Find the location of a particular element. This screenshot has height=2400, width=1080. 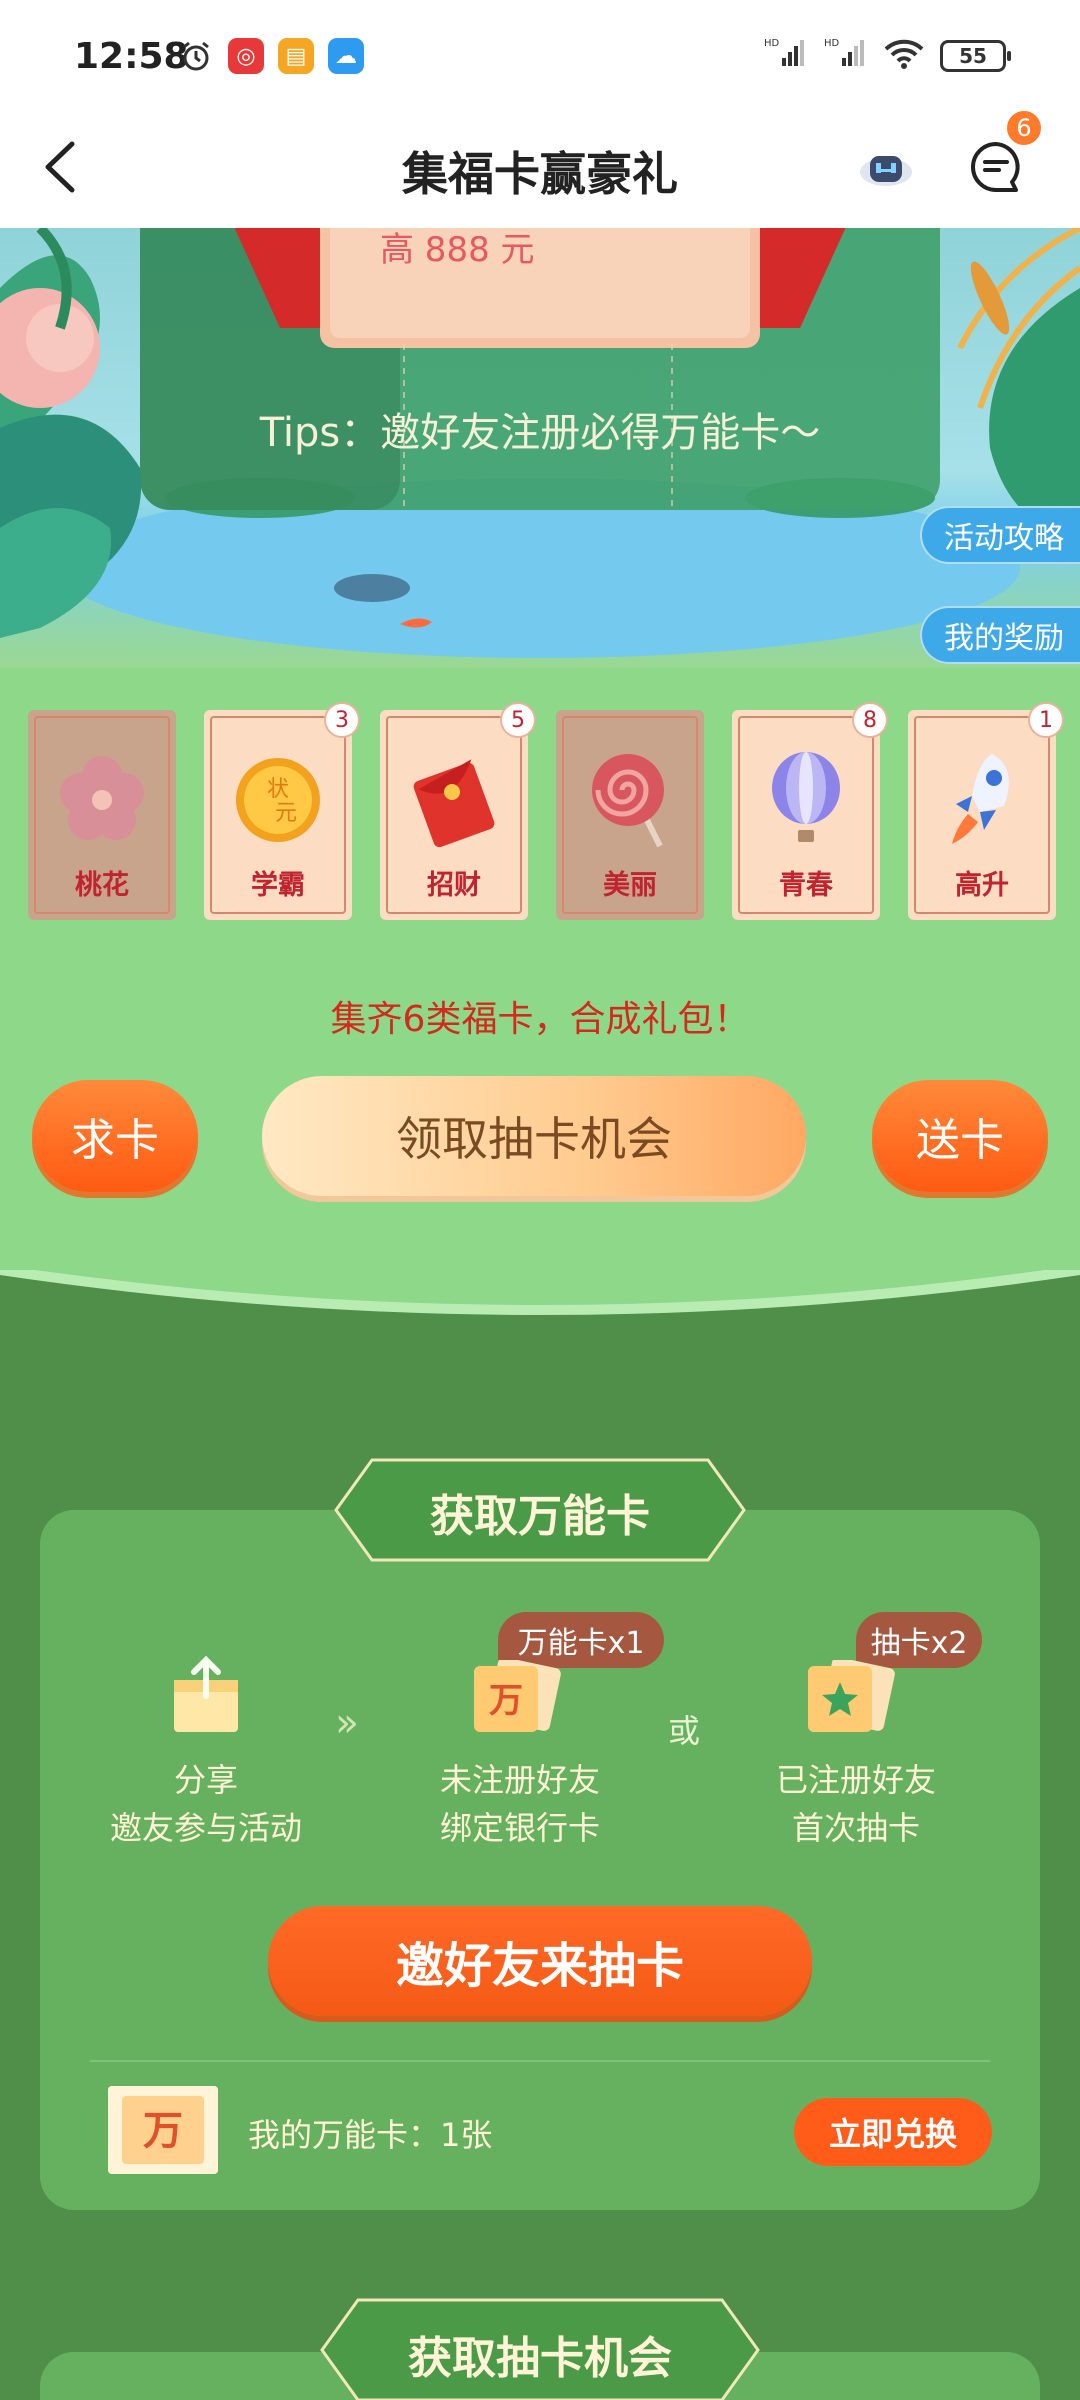

step-share: 分享 邀友参与活动 is located at coordinates (205, 1804).